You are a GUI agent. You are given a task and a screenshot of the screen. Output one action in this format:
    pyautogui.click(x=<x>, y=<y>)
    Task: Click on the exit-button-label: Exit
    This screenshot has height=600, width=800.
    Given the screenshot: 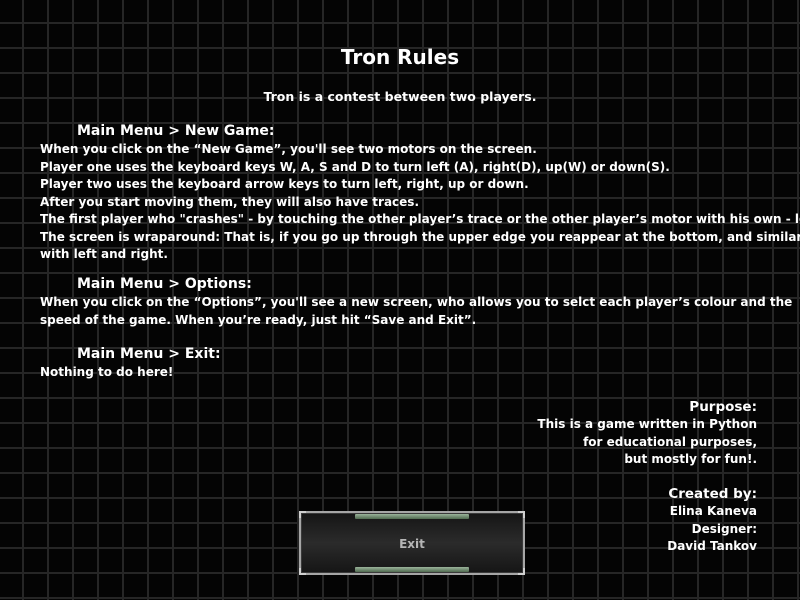 What is the action you would take?
    pyautogui.click(x=412, y=544)
    